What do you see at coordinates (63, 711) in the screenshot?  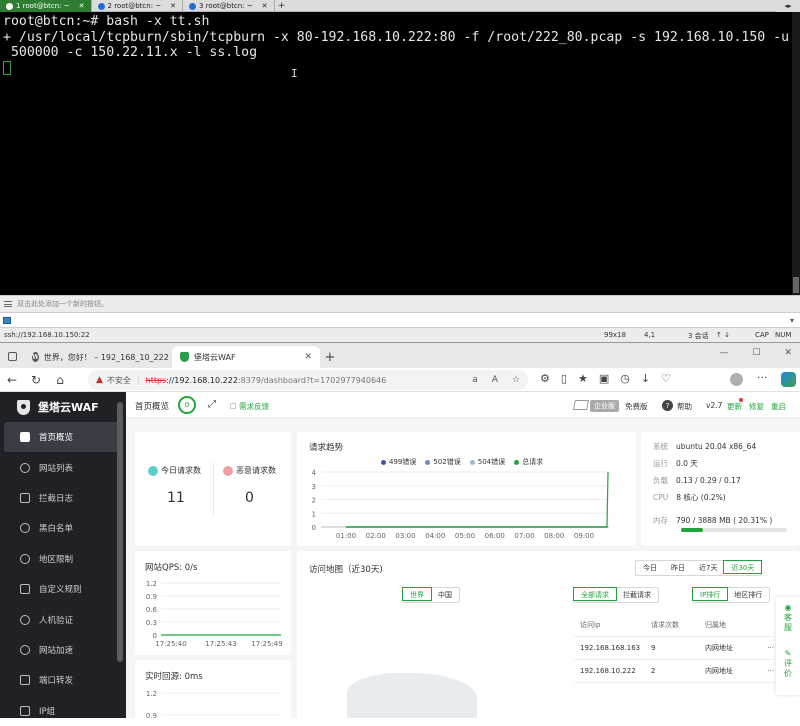 I see `sidebar-item-ip-group: IP组` at bounding box center [63, 711].